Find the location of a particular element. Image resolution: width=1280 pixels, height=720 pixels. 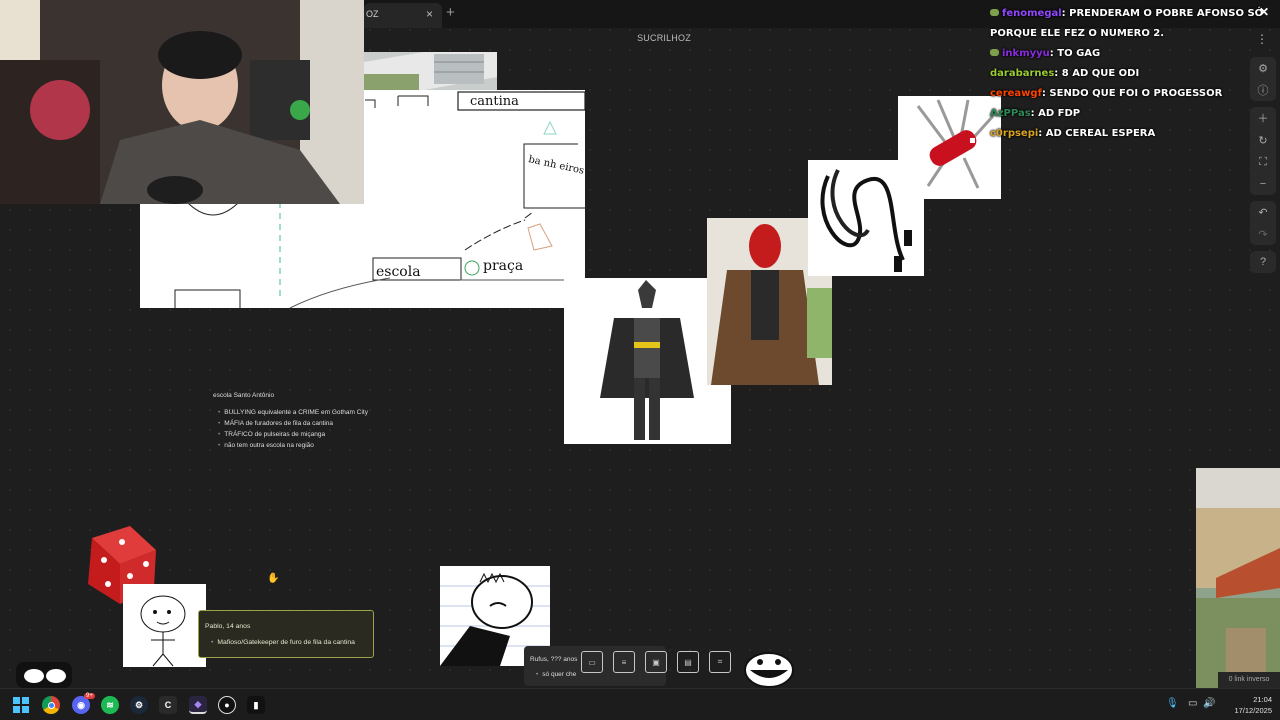

chat-message: cereawgf: SENDO QUE FOI O PROGESSOR is located at coordinates (1106, 93).